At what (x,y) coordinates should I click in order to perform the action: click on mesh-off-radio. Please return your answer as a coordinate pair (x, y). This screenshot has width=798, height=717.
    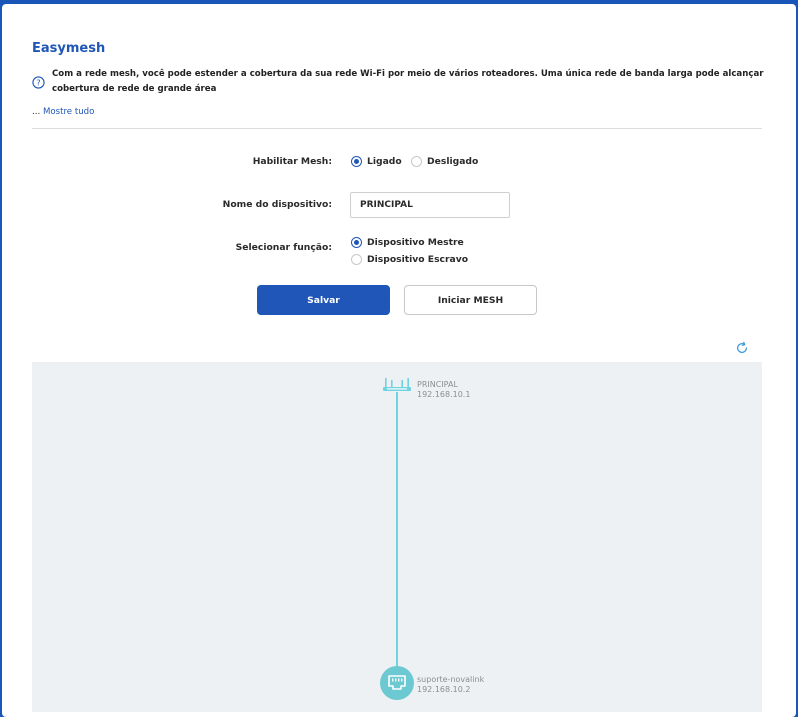
    Looking at the image, I should click on (416, 161).